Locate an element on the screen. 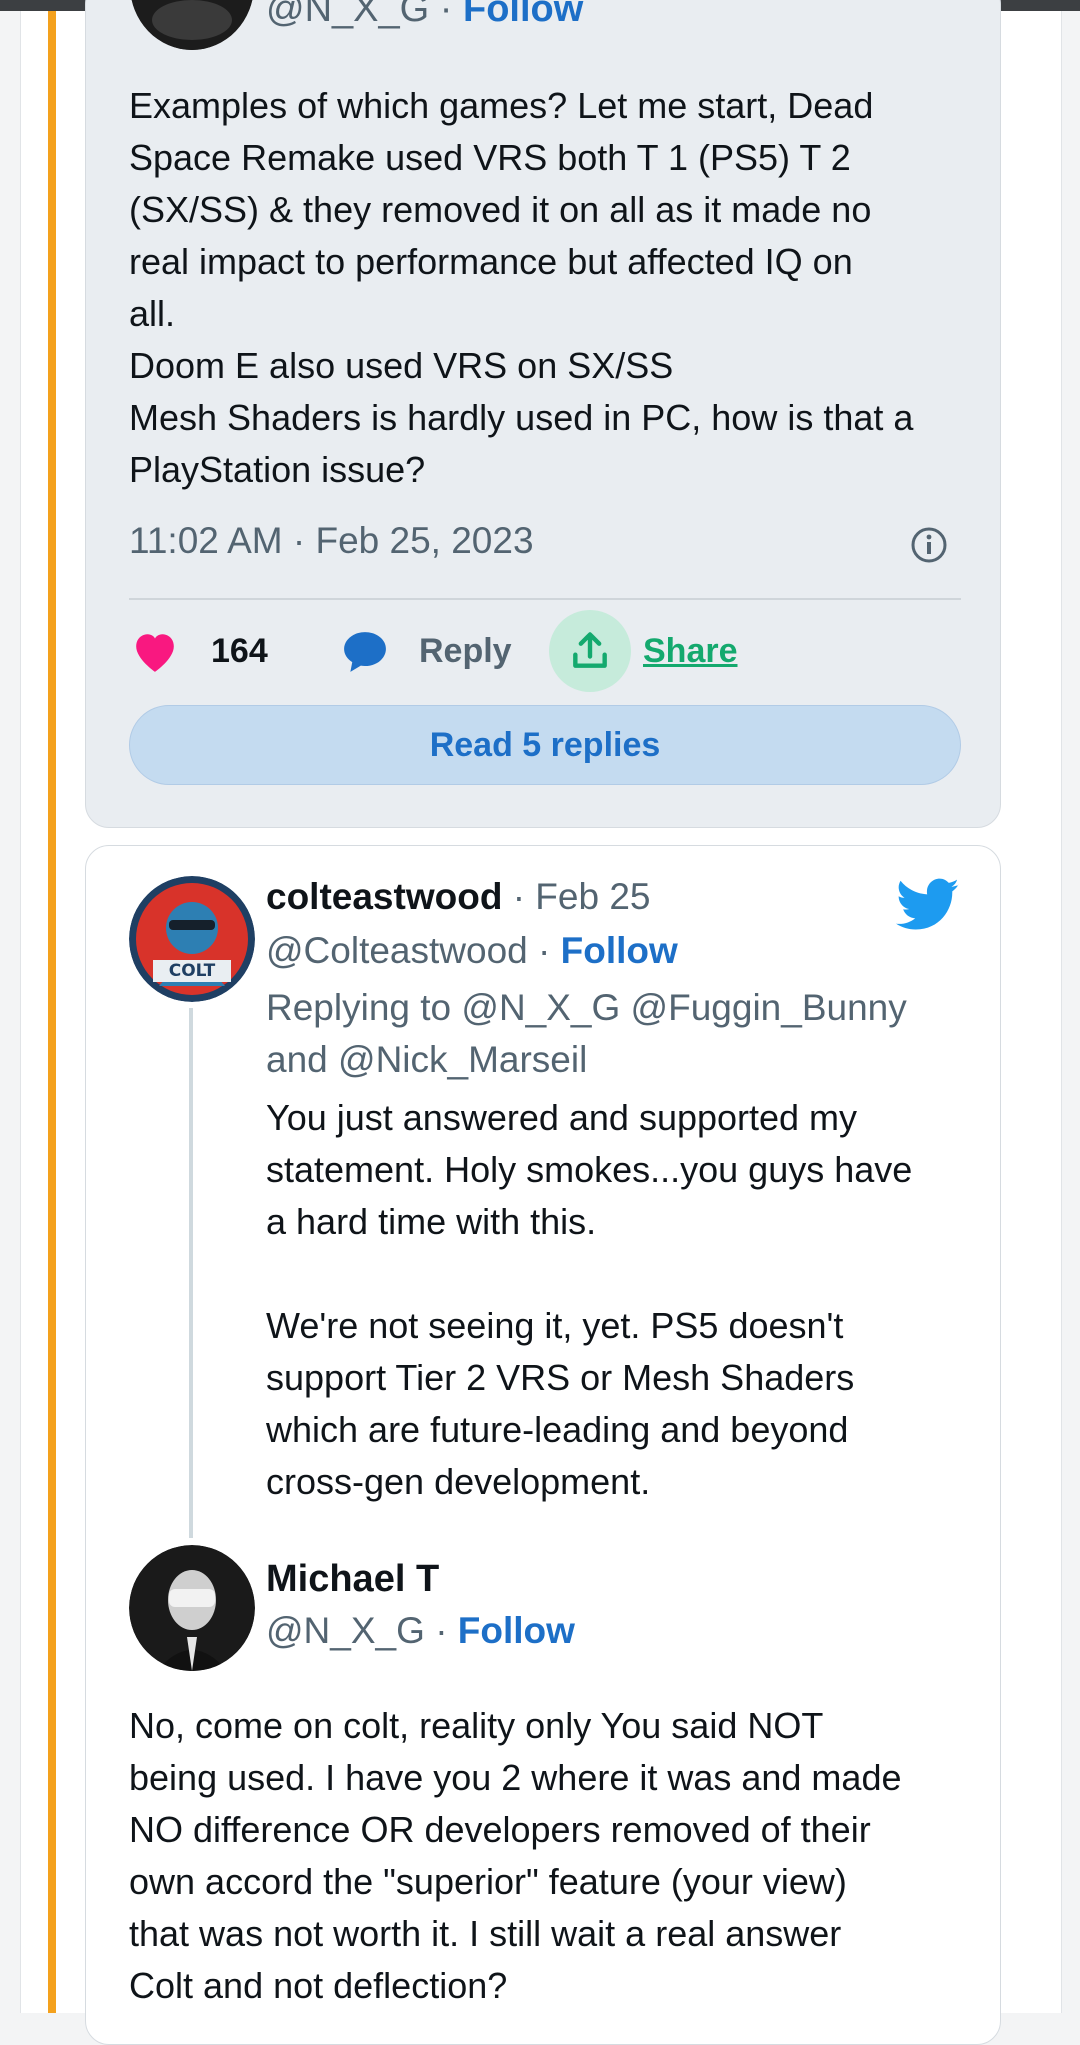  divider is located at coordinates (545, 599).